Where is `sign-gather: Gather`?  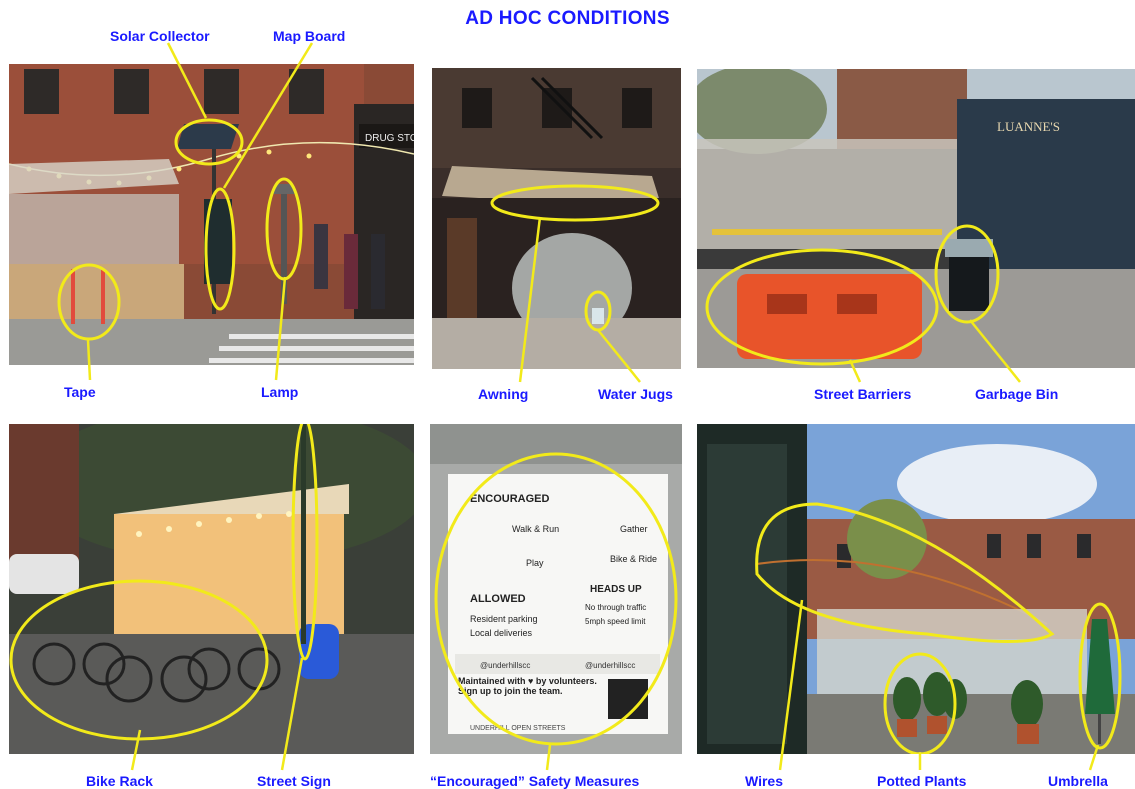
sign-gather: Gather is located at coordinates (634, 529).